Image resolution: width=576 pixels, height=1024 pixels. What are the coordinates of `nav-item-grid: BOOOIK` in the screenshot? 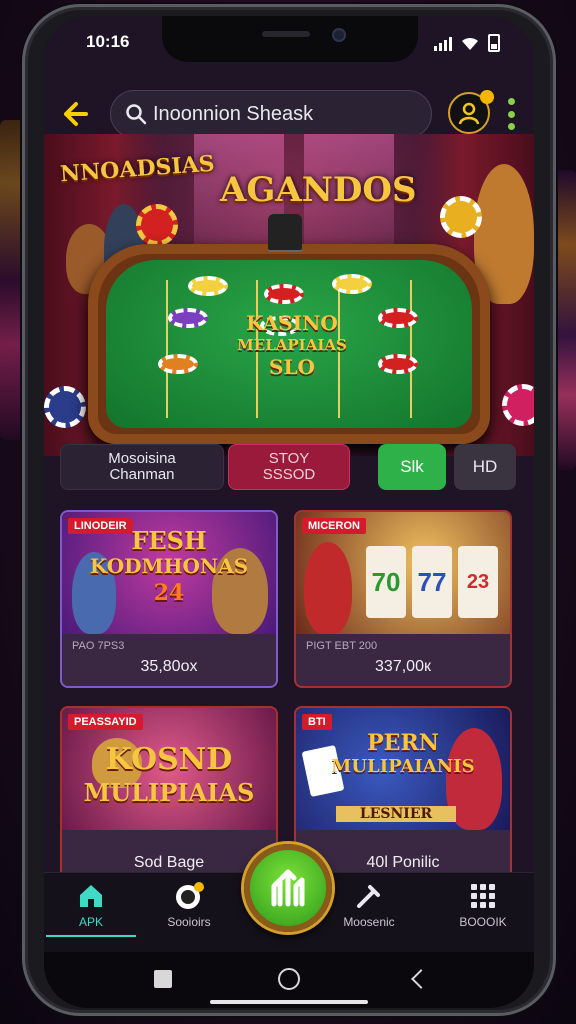 It's located at (483, 905).